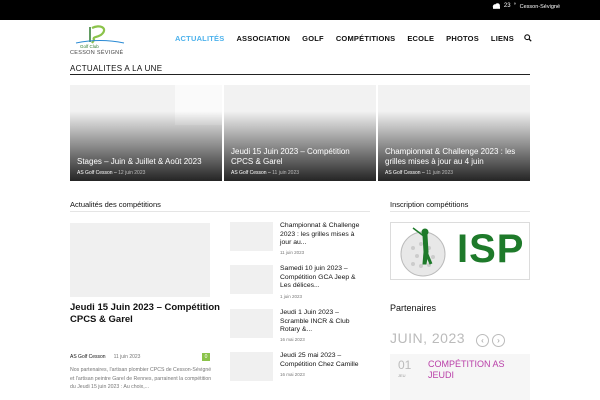 The image size is (600, 400). I want to click on featured-article-image, so click(140, 260).